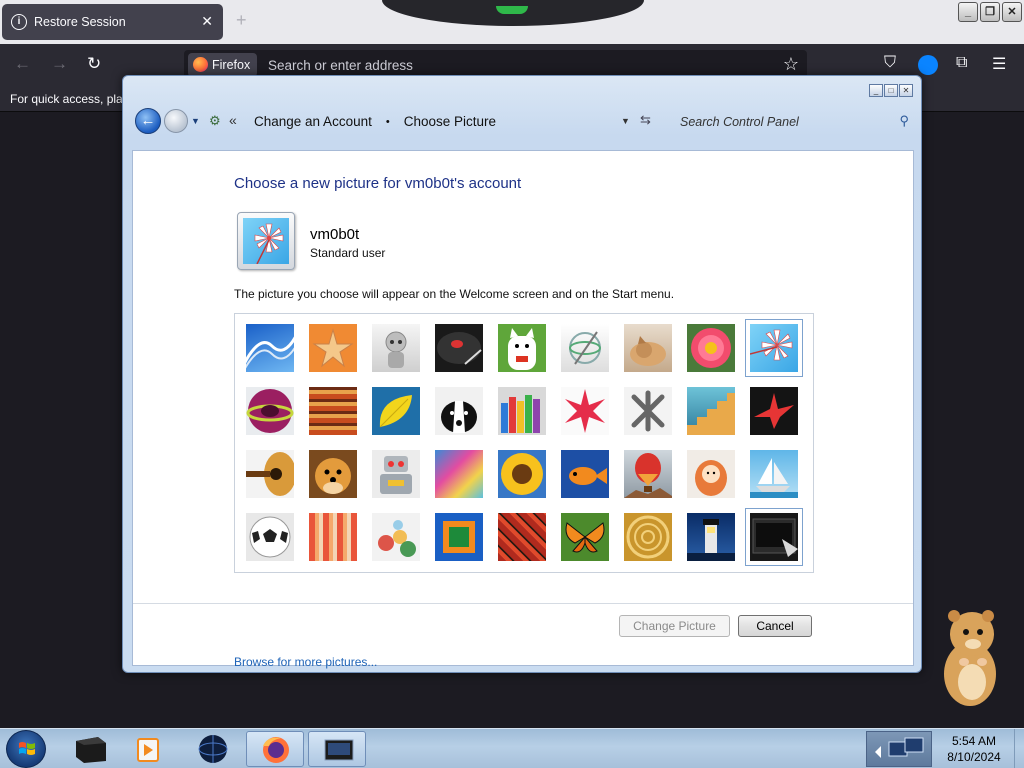 The width and height of the screenshot is (1024, 768). Describe the element at coordinates (585, 348) in the screenshot. I see `picture-gyroscope` at that location.